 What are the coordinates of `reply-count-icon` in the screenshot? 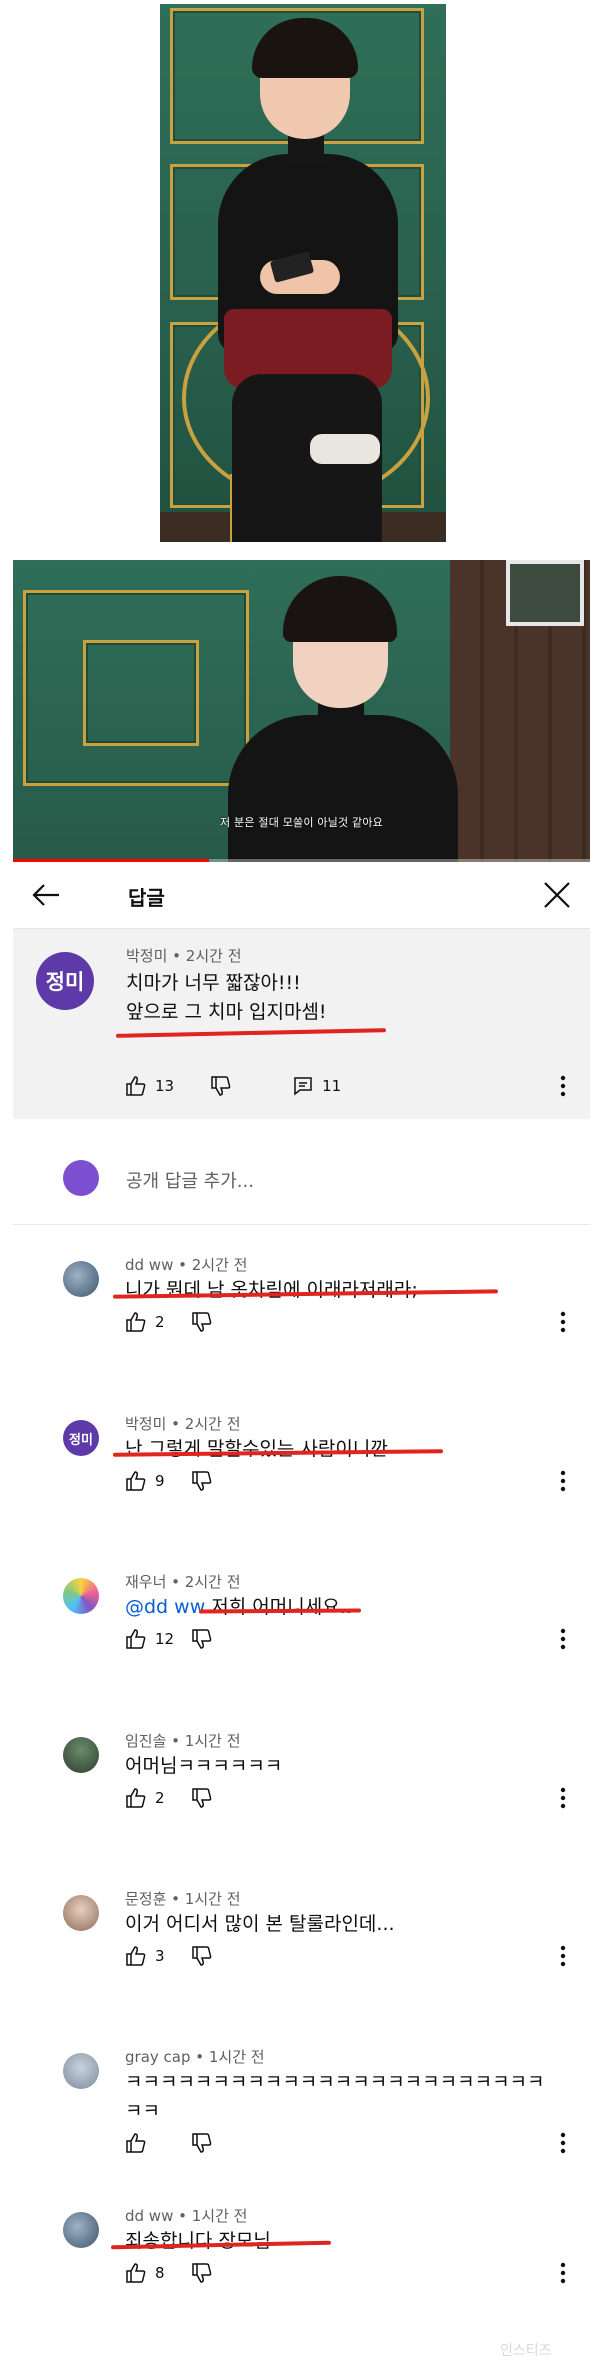 It's located at (303, 1086).